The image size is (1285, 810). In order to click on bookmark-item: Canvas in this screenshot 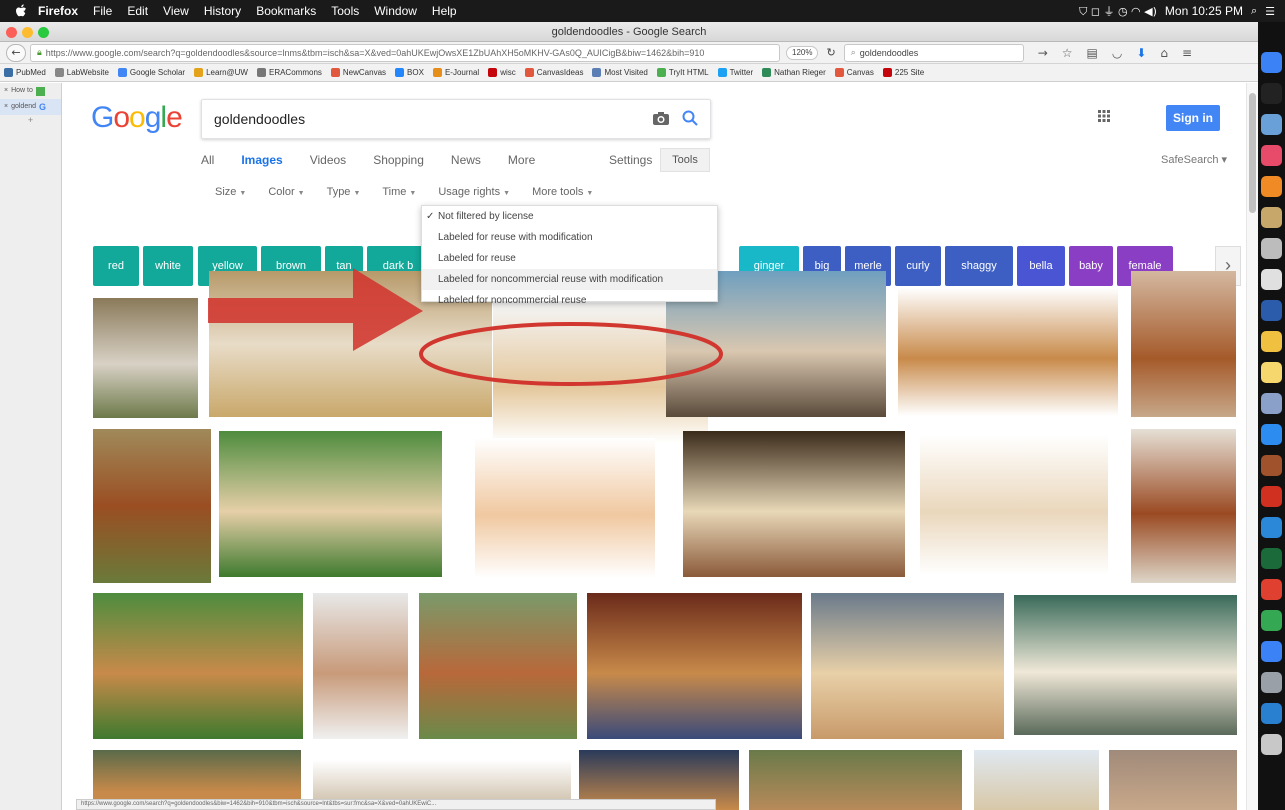, I will do `click(854, 72)`.